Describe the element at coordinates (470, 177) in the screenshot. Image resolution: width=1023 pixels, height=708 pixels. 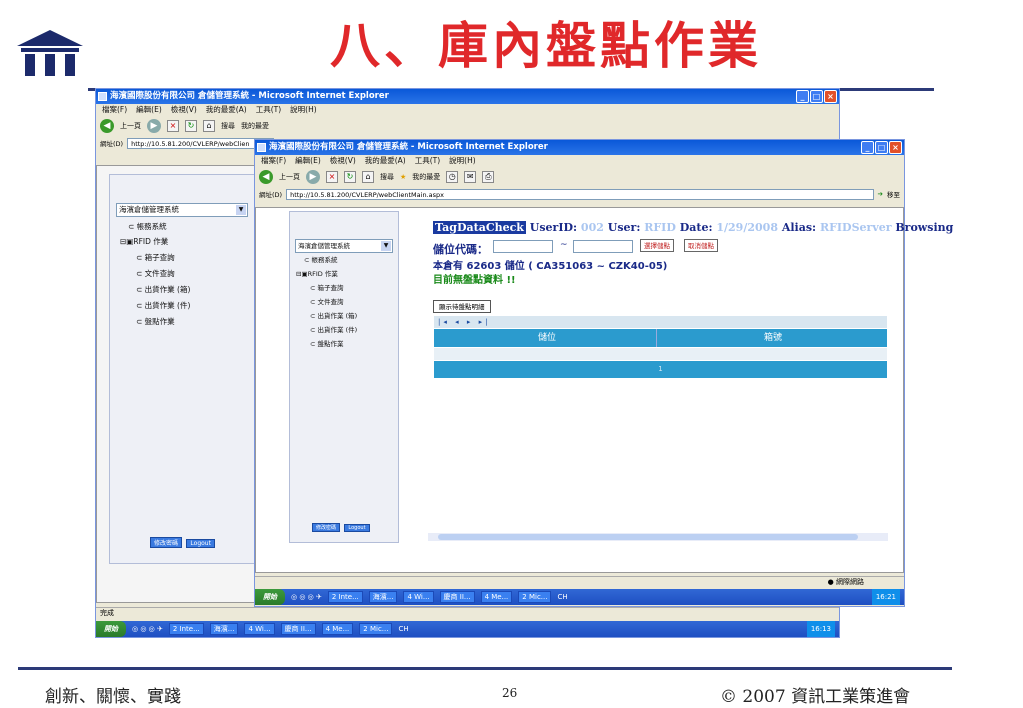
I see `mail-icon: ✉` at that location.